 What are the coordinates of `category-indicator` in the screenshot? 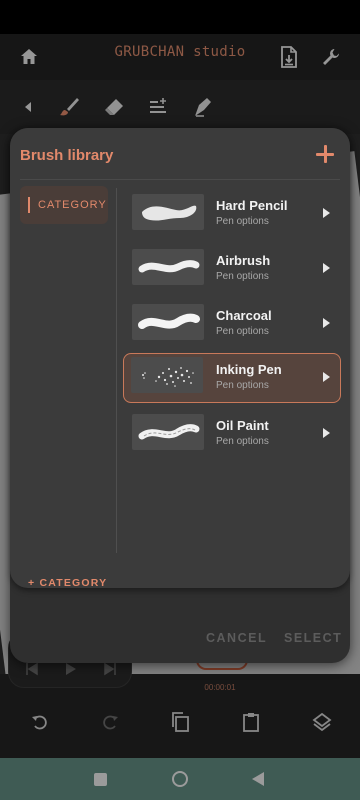 It's located at (29, 205).